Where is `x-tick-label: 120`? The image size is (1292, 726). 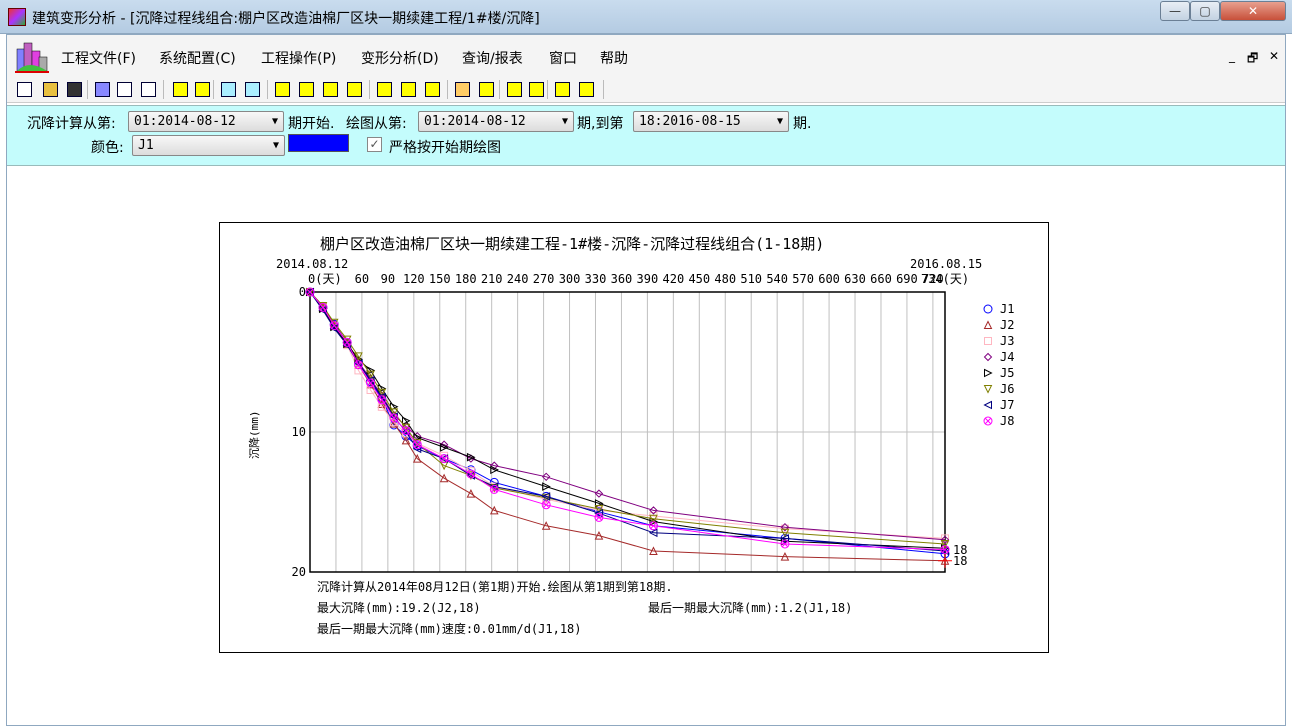
x-tick-label: 120 is located at coordinates (414, 279).